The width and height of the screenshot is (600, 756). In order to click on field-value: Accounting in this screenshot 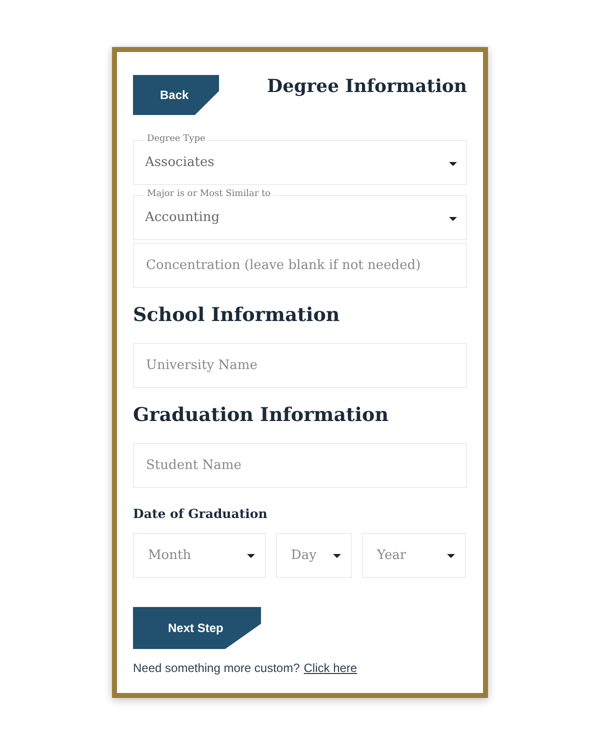, I will do `click(182, 217)`.